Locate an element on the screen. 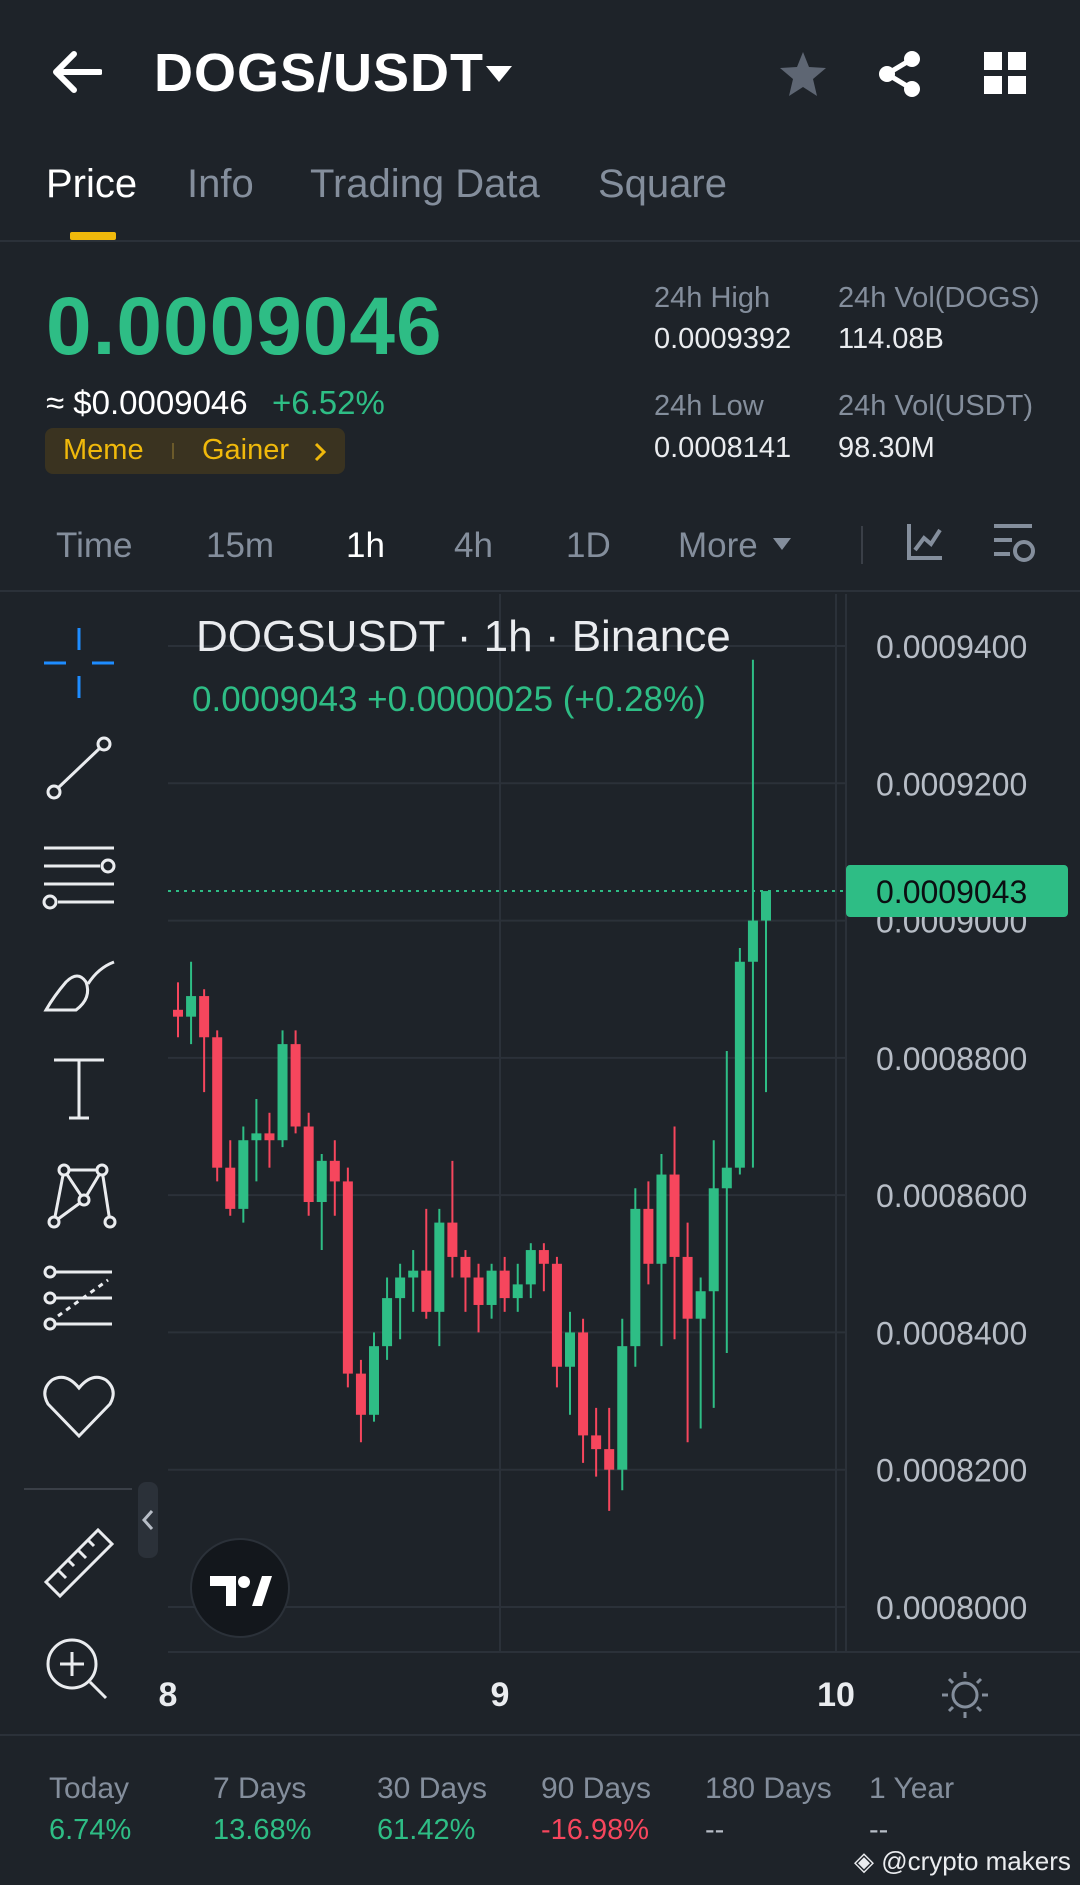 The width and height of the screenshot is (1080, 1885). fib-tool-icon is located at coordinates (79, 1299).